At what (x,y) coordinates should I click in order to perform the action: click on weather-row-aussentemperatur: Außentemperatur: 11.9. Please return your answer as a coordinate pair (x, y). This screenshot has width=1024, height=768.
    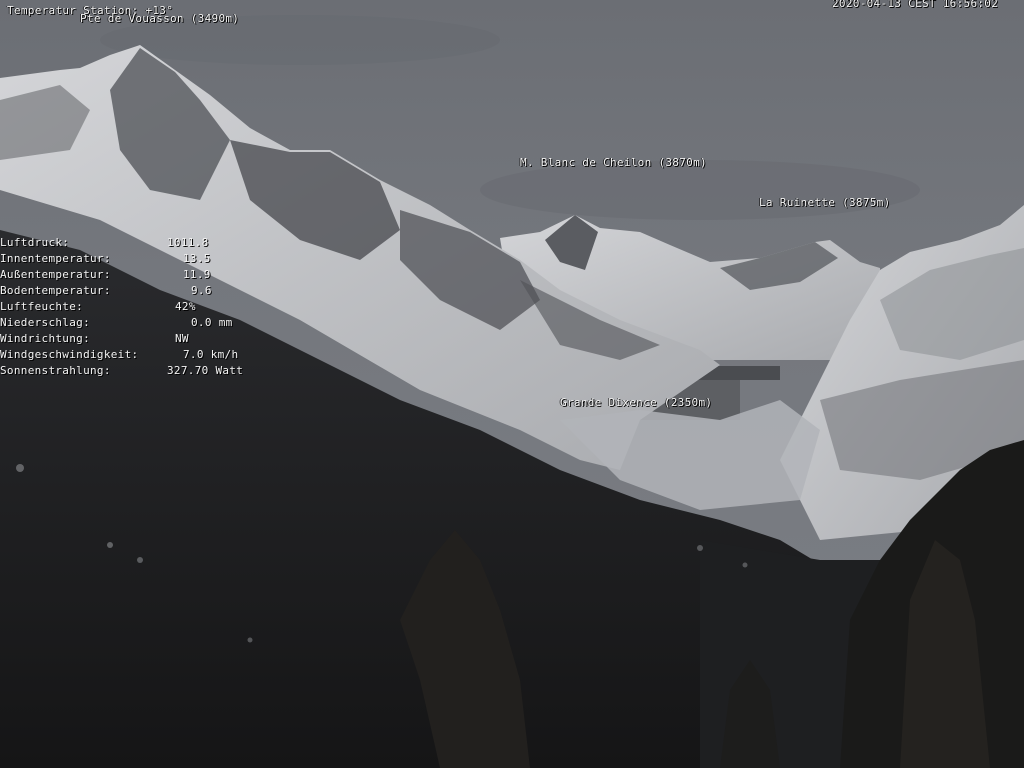
    Looking at the image, I should click on (135, 275).